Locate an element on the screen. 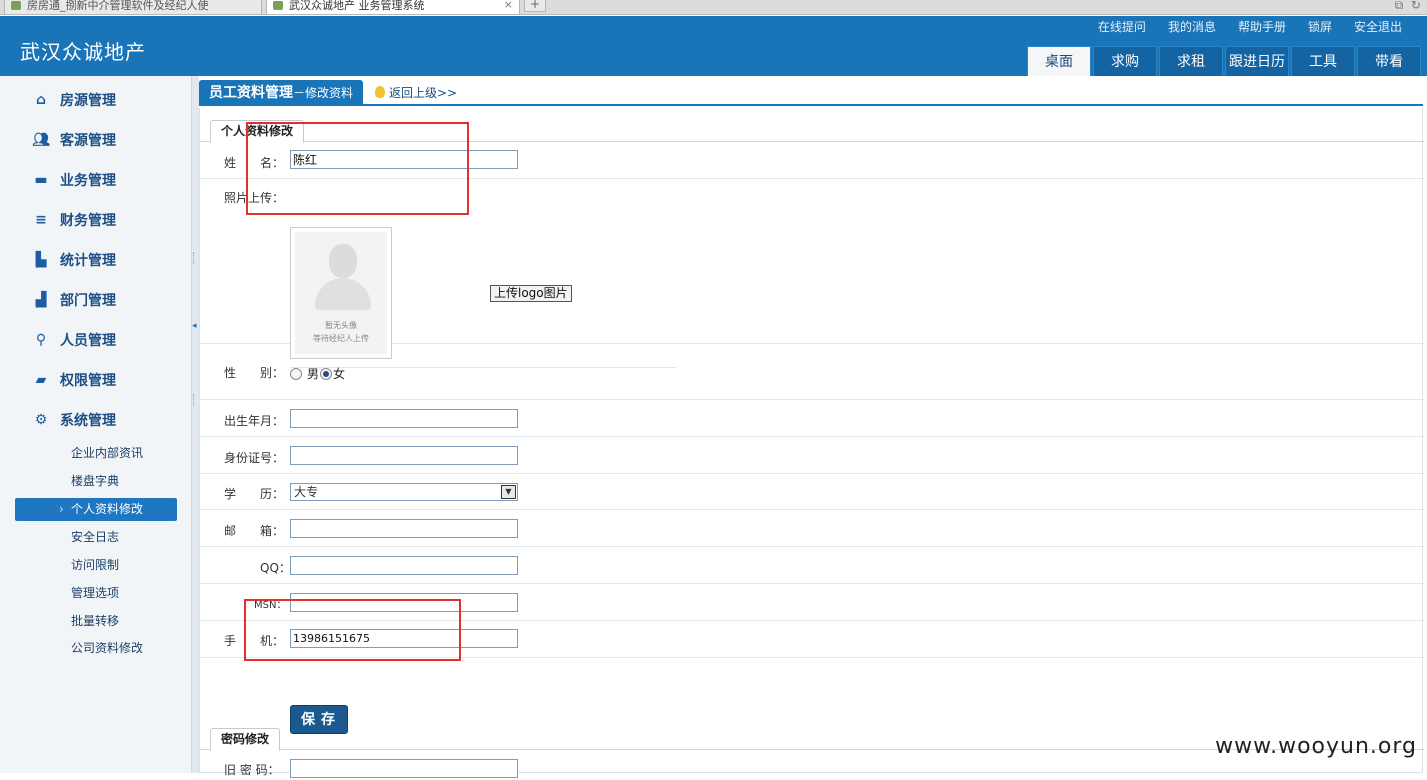 This screenshot has width=1427, height=780. browser-tab-title: 武汉众诚地产 业务管理系统 is located at coordinates (357, 6).